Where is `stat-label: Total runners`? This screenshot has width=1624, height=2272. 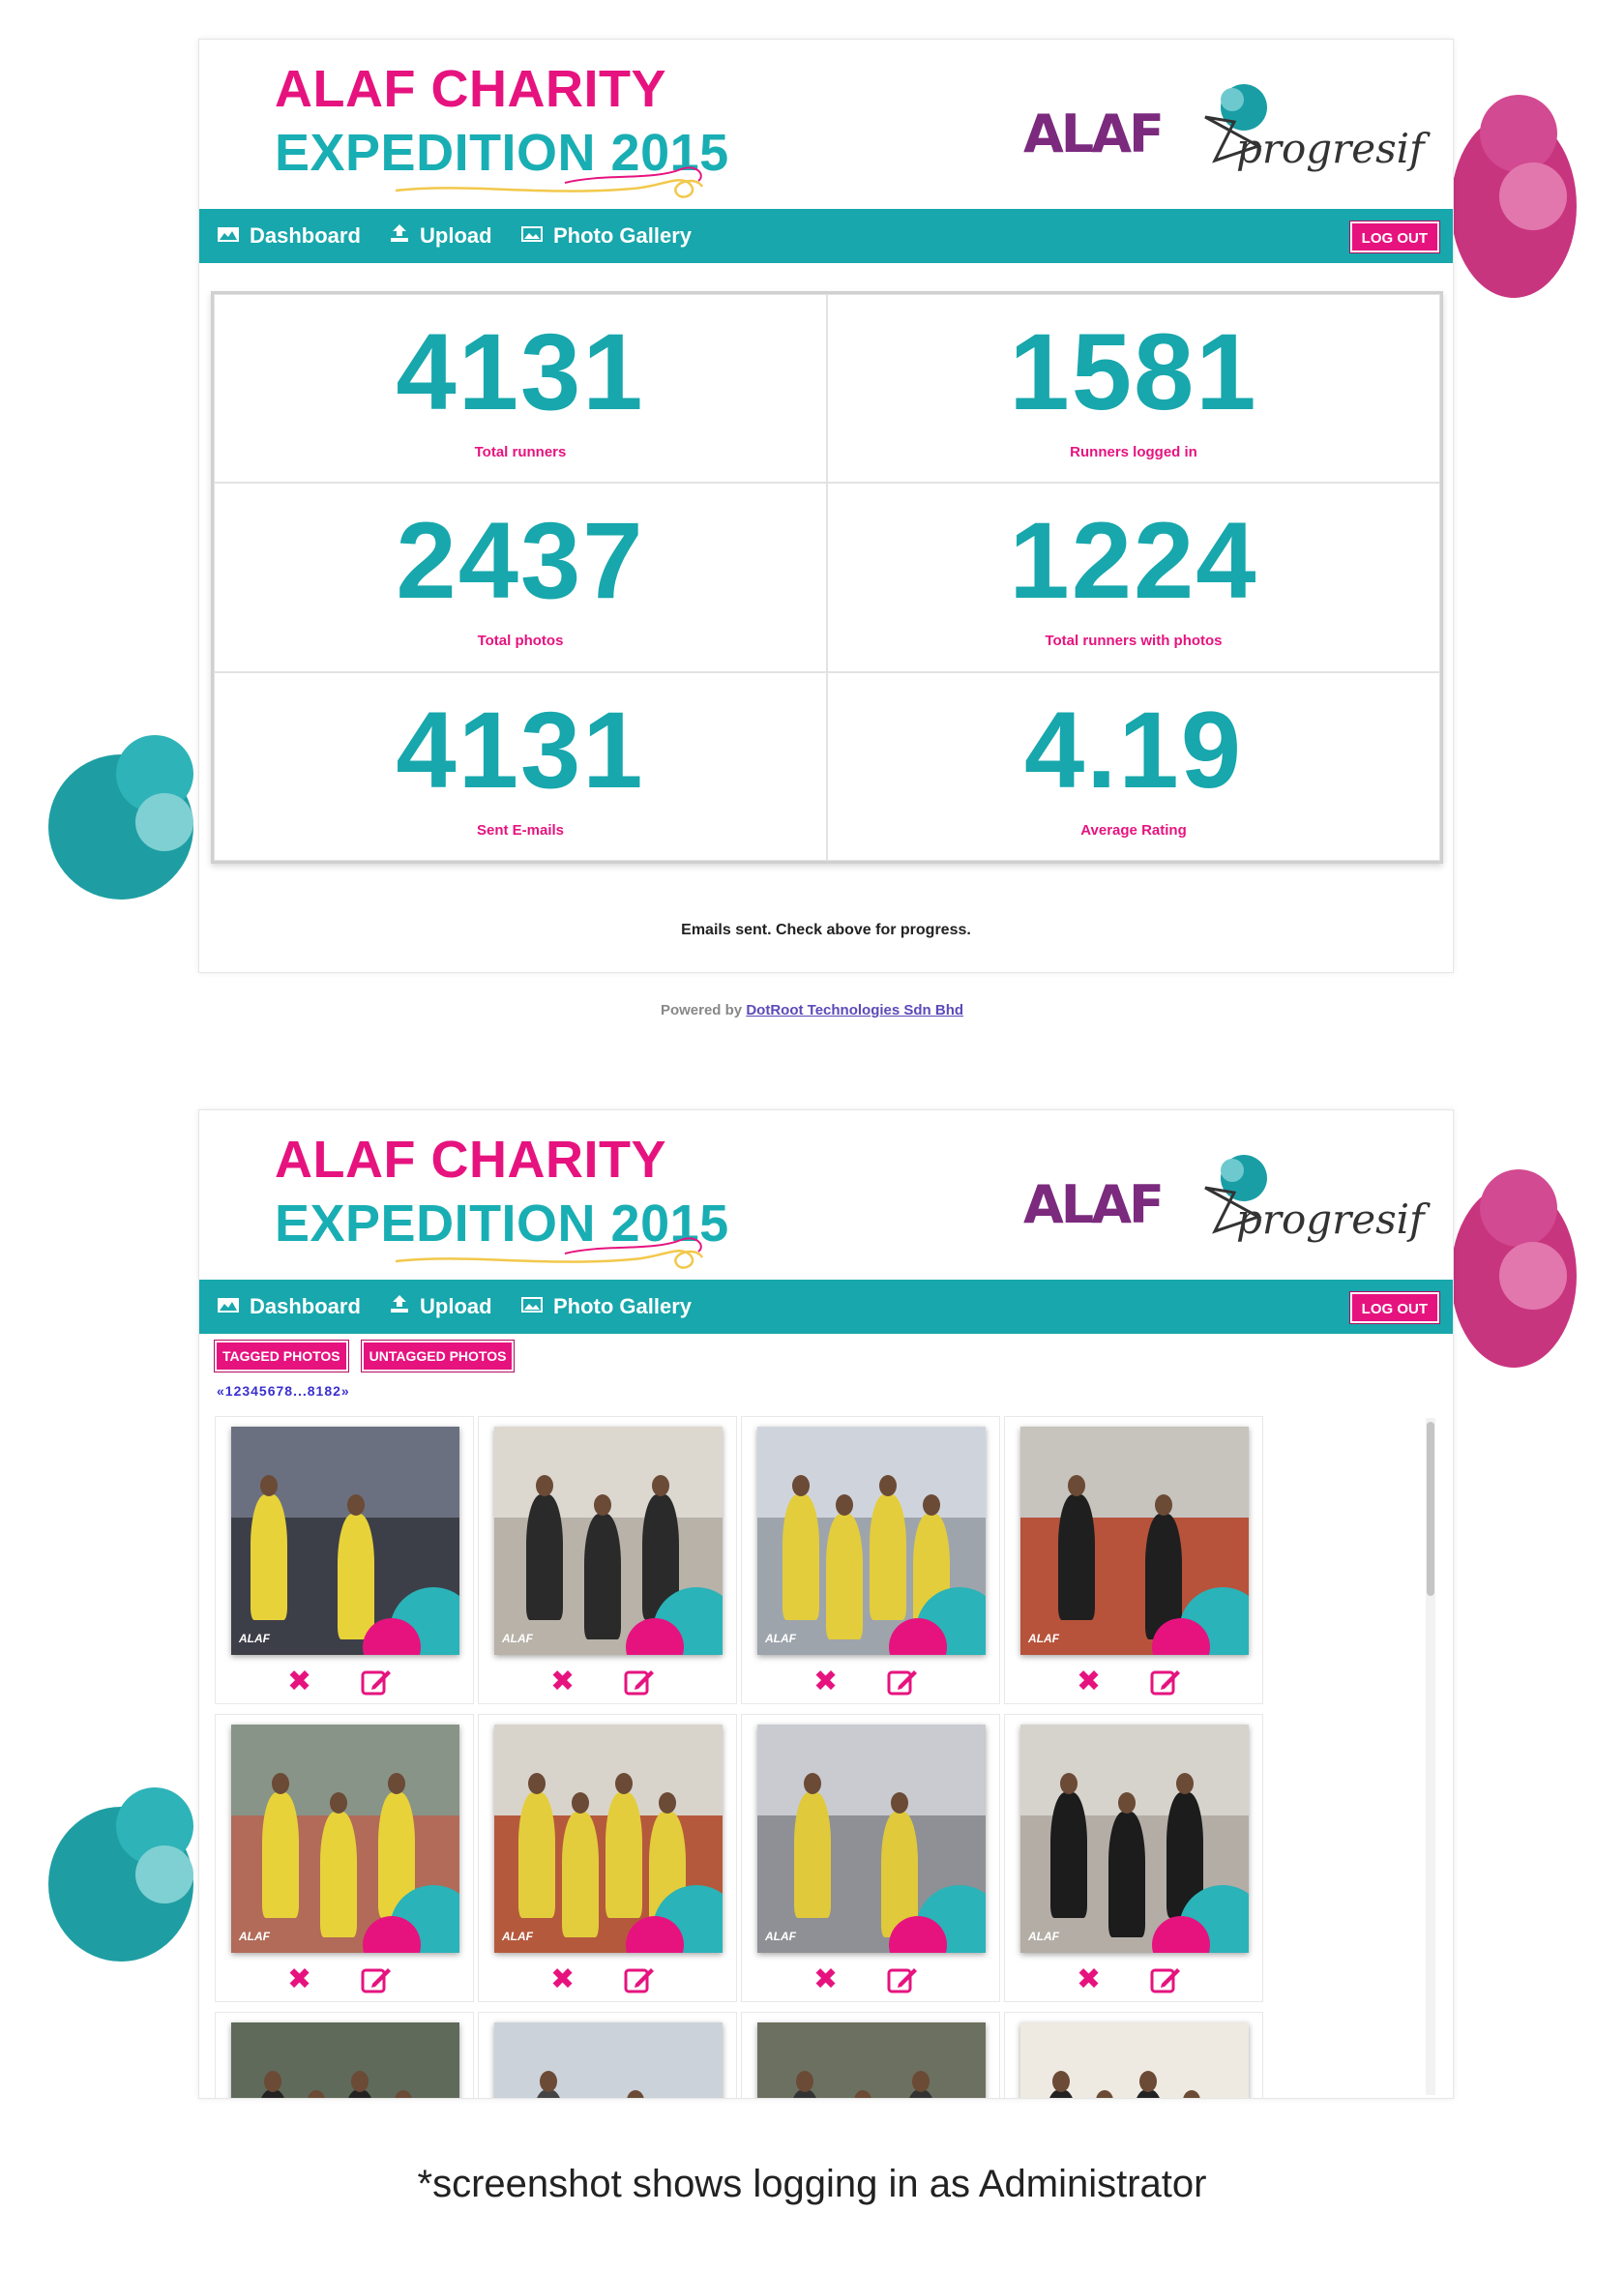 stat-label: Total runners is located at coordinates (520, 452).